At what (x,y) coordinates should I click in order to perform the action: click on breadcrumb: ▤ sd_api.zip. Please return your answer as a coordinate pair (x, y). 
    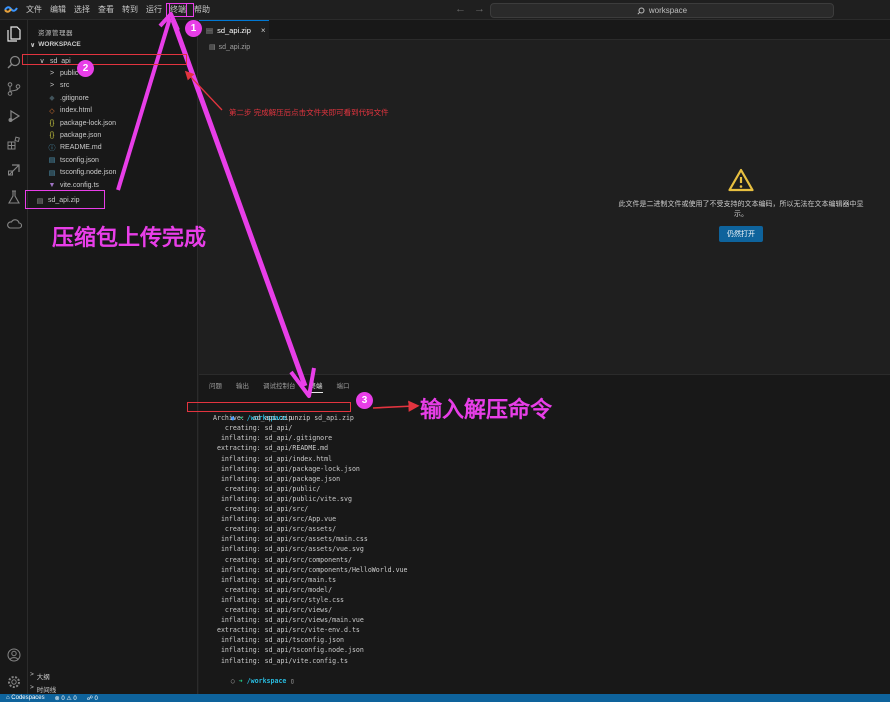
    Looking at the image, I should click on (229, 47).